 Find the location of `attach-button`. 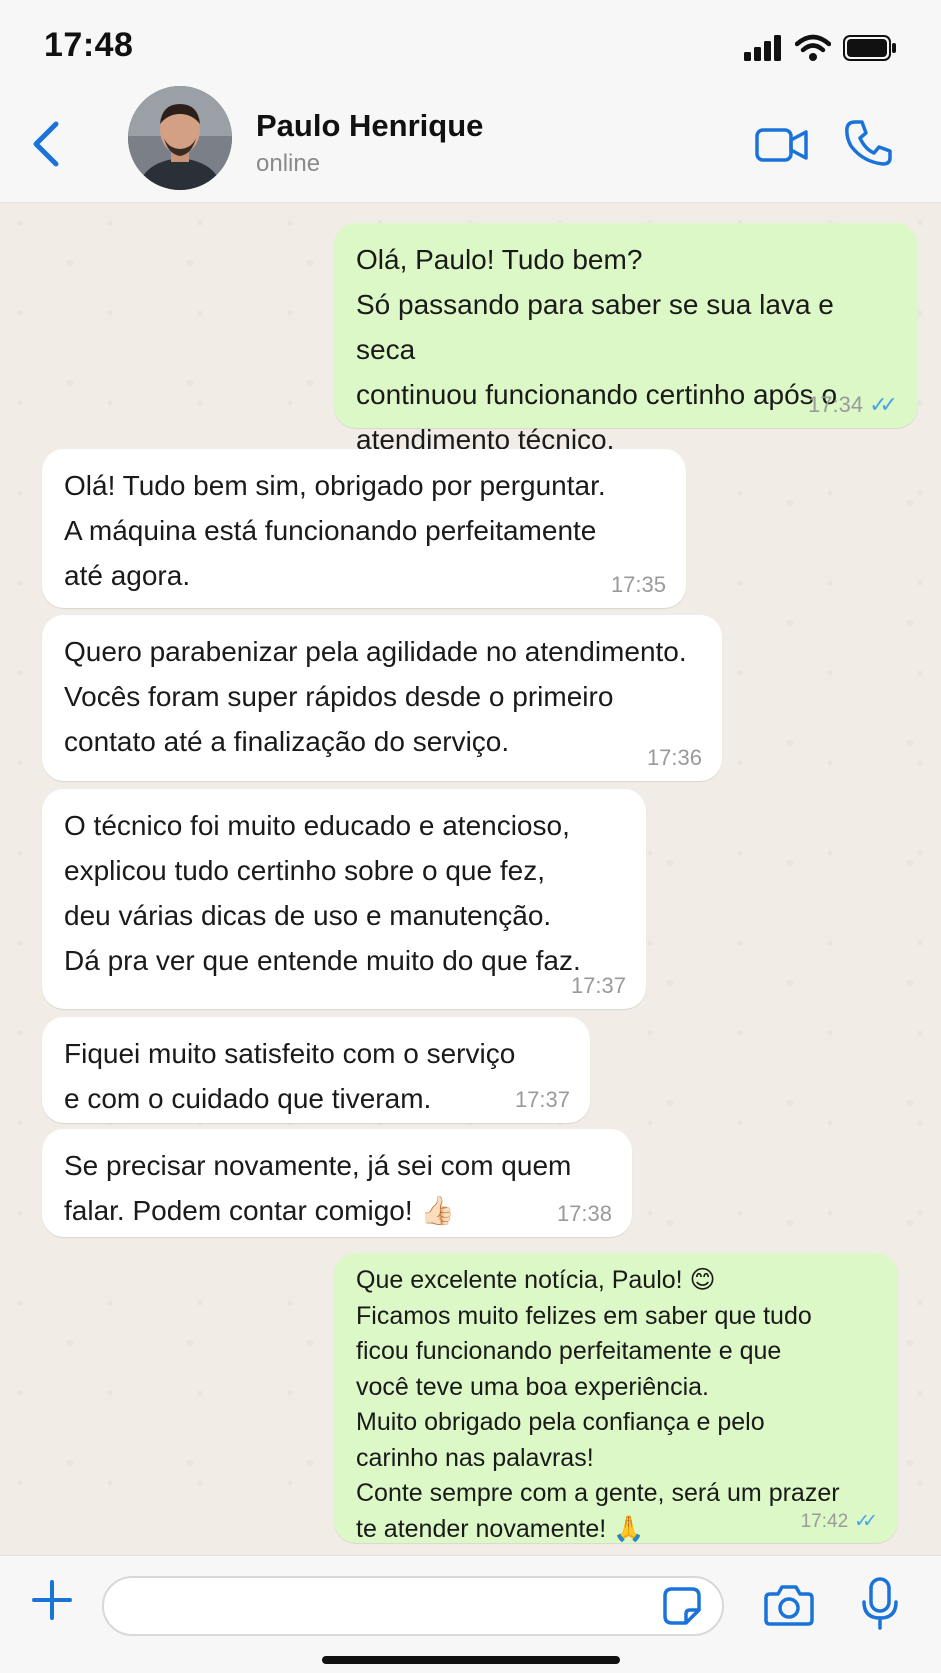

attach-button is located at coordinates (52, 1600).